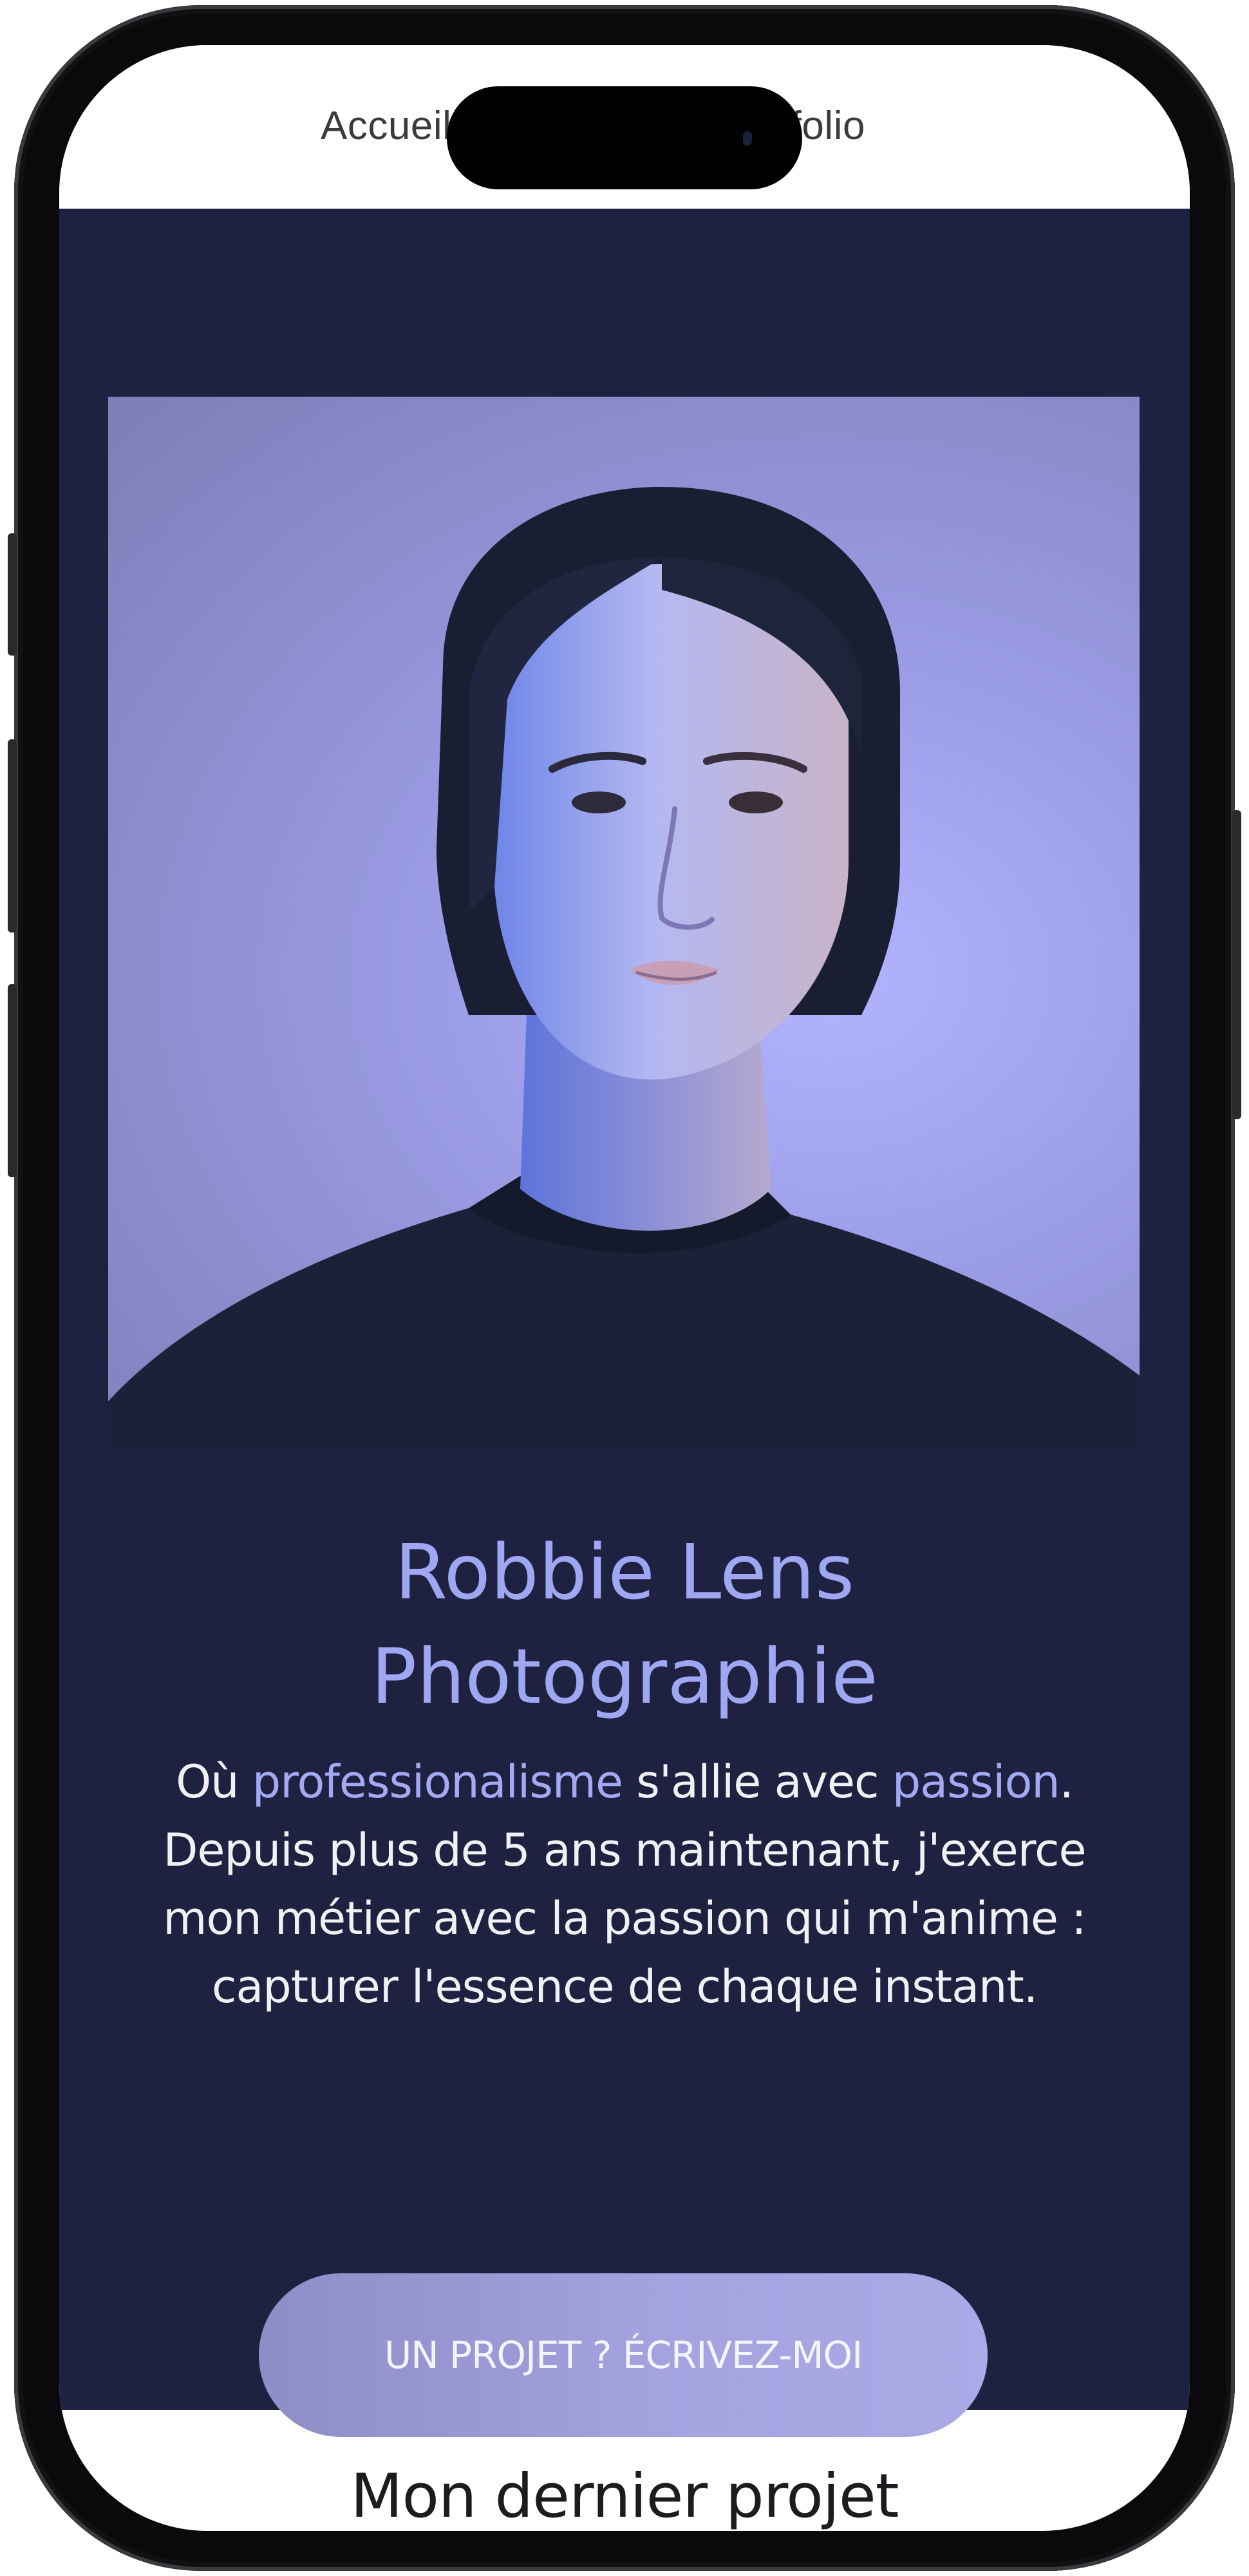 The height and width of the screenshot is (2576, 1249). Describe the element at coordinates (624, 1624) in the screenshot. I see `page-title: Robbie Lens Photographie` at that location.